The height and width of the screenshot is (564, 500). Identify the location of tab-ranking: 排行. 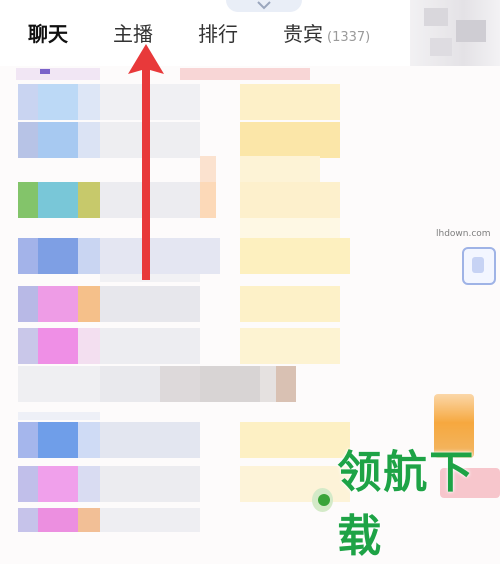
(218, 32).